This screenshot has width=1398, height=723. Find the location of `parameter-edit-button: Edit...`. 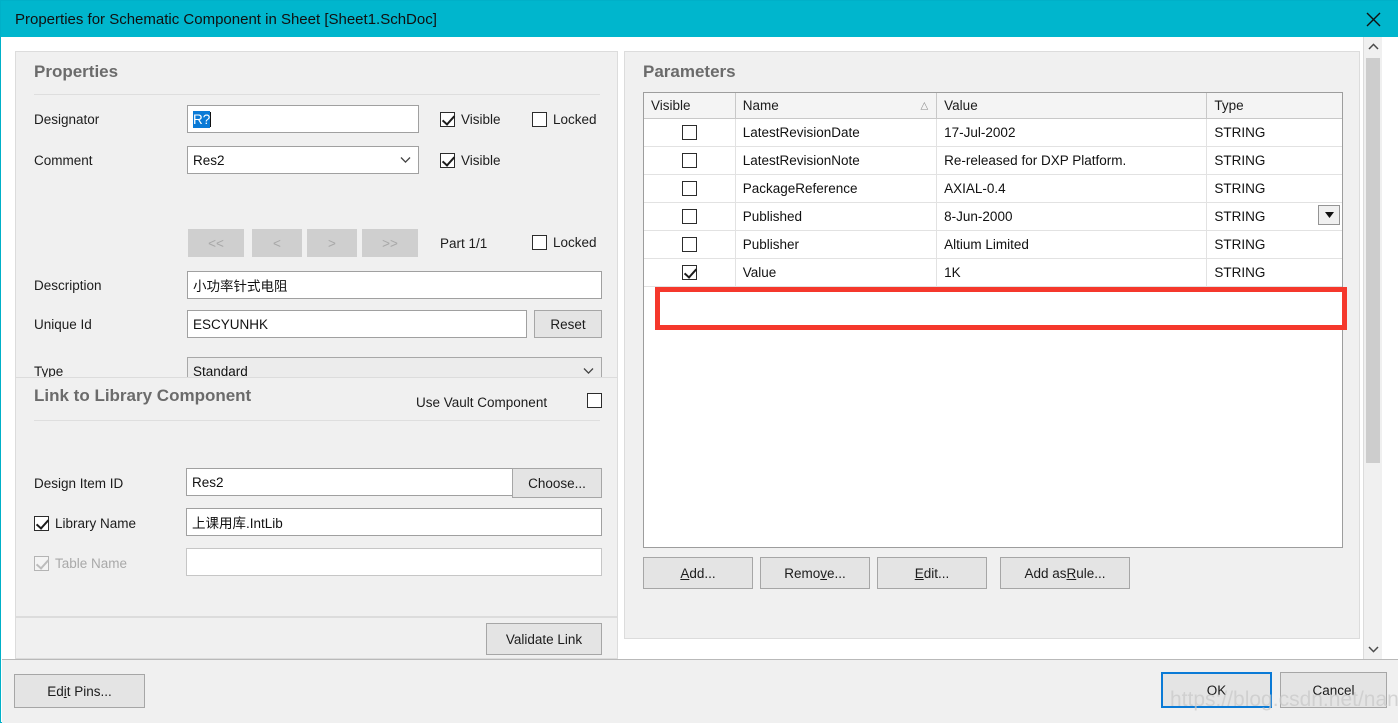

parameter-edit-button: Edit... is located at coordinates (932, 573).